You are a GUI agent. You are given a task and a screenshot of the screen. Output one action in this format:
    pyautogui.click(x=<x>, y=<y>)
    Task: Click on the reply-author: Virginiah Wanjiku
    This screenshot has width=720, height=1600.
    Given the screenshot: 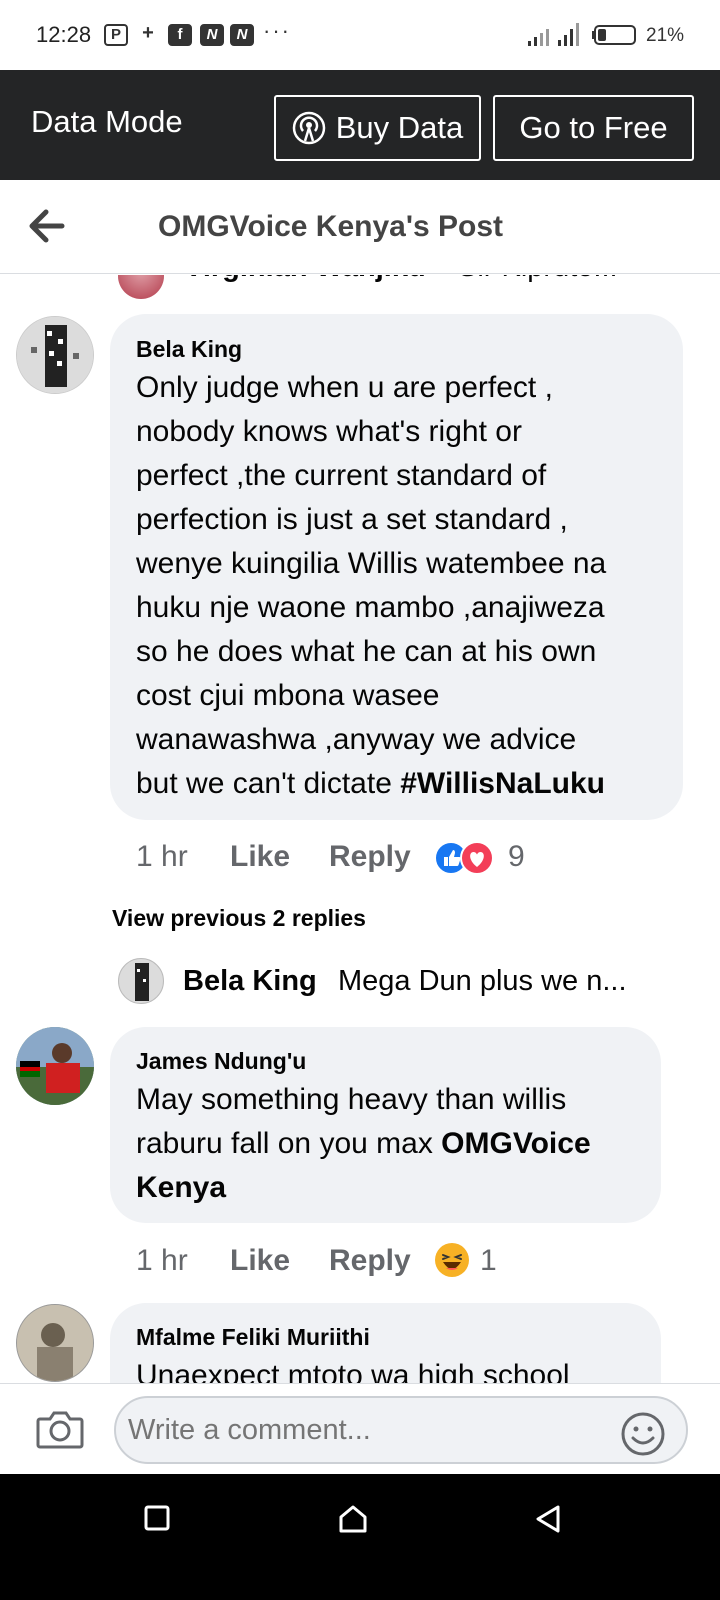 What is the action you would take?
    pyautogui.click(x=305, y=279)
    